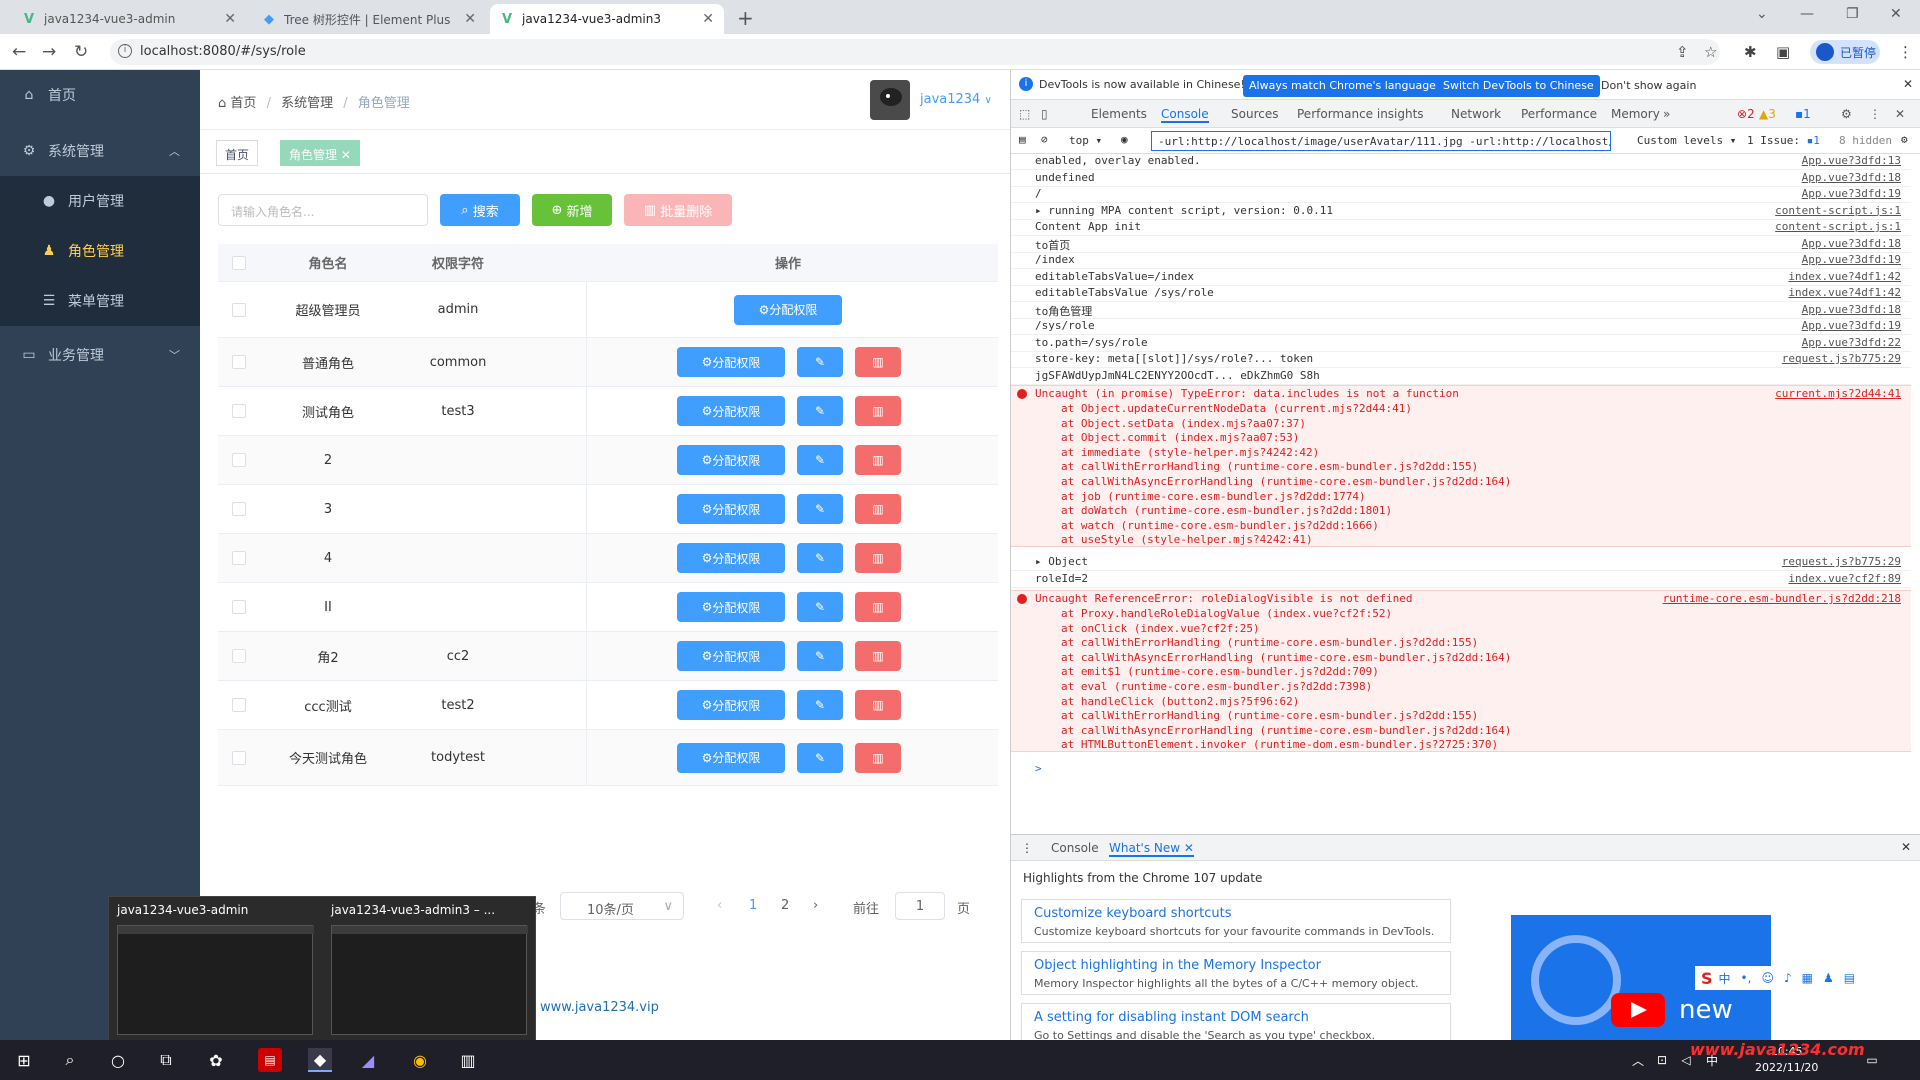 The image size is (1920, 1080). I want to click on extensions-icon: ✱, so click(1750, 52).